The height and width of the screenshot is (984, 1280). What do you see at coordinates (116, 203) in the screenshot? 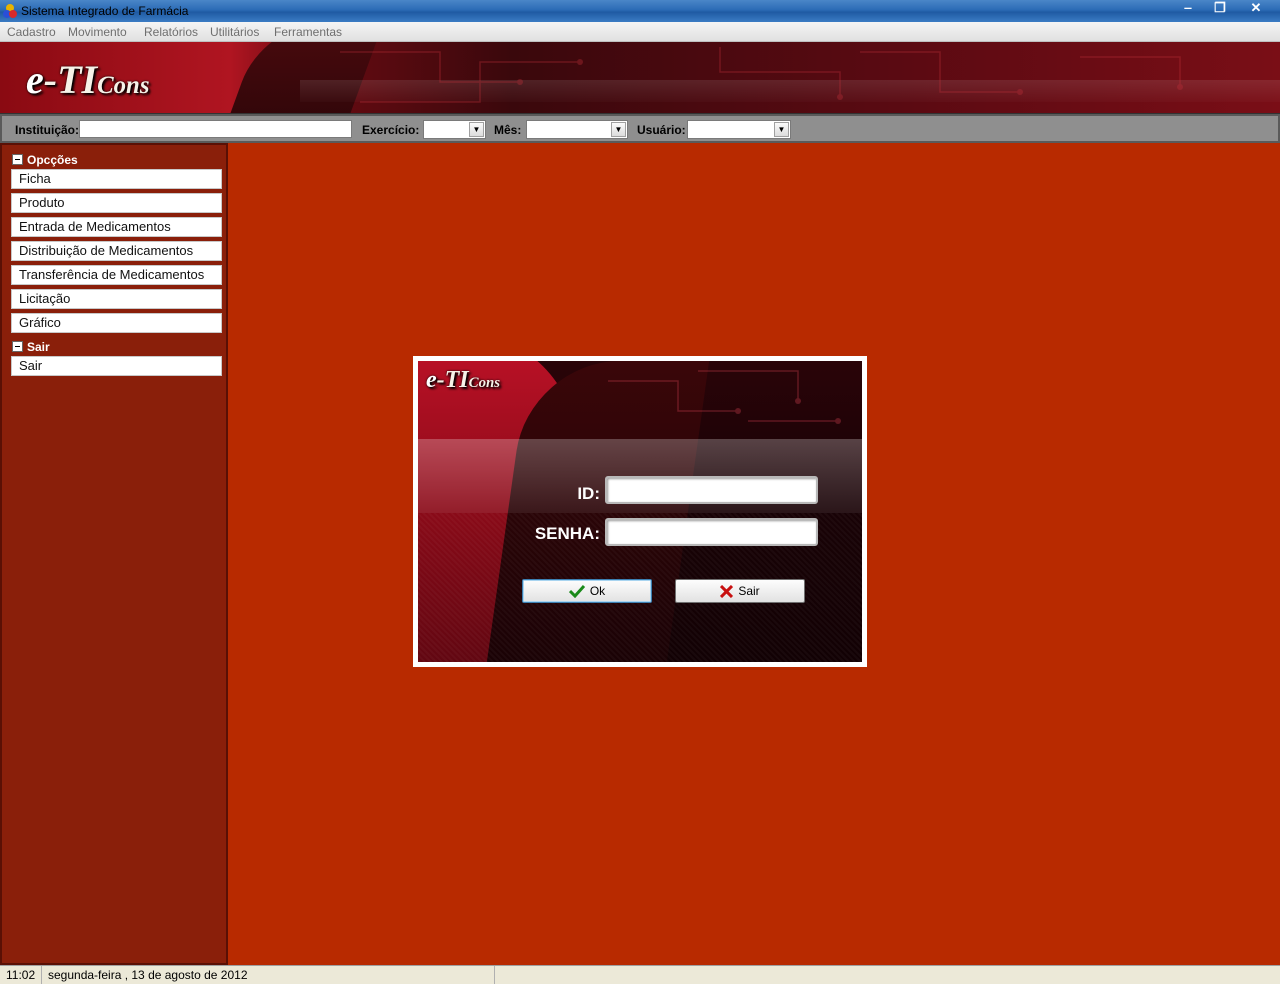
I see `sidebar-item-produto: Produto` at bounding box center [116, 203].